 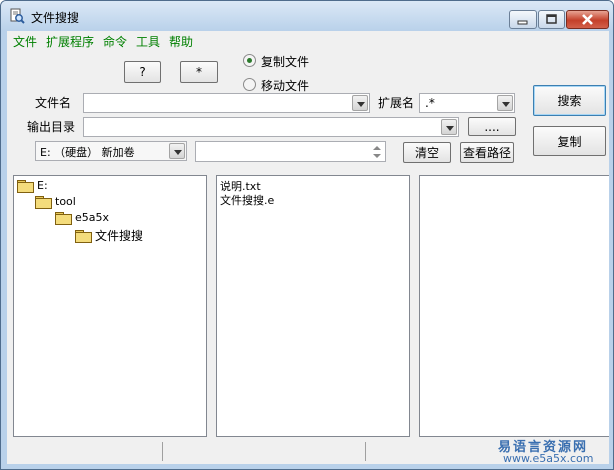 I want to click on view-path-button: 查看路径, so click(x=487, y=152).